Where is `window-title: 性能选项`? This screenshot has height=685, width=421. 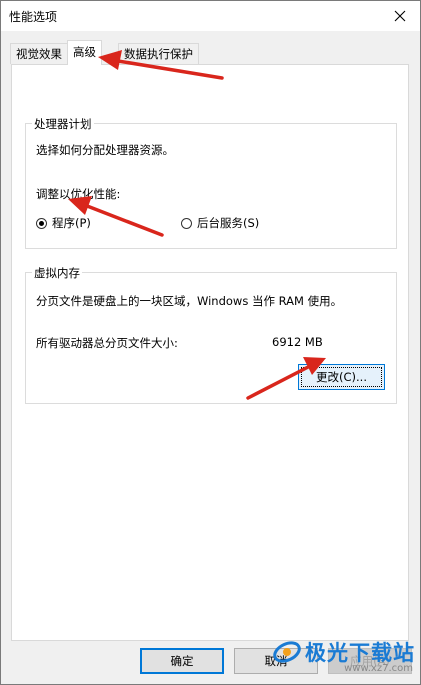
window-title: 性能选项 is located at coordinates (33, 17).